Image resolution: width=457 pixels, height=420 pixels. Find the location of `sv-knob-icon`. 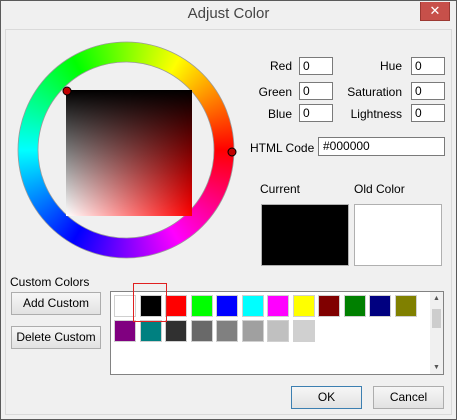

sv-knob-icon is located at coordinates (67, 91).